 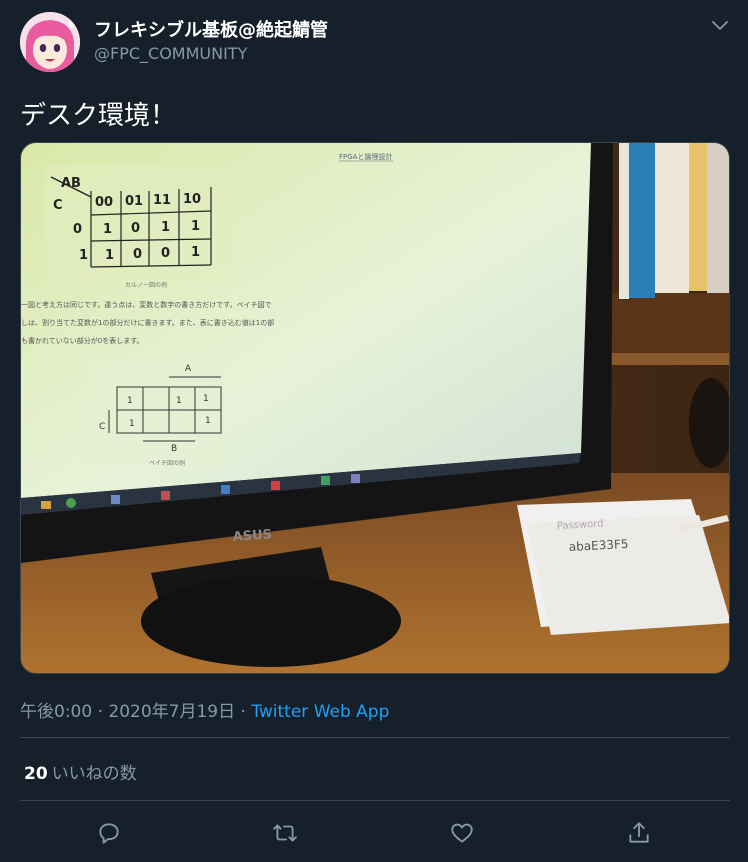 I want to click on kmap-caption: カルノー図の例, so click(x=146, y=285).